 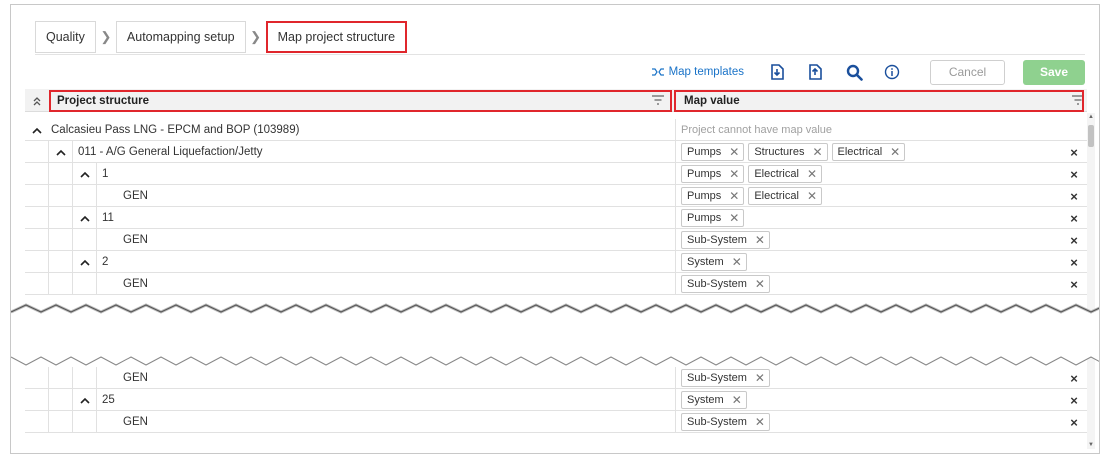 I want to click on chip-label: Electrical, so click(x=776, y=174).